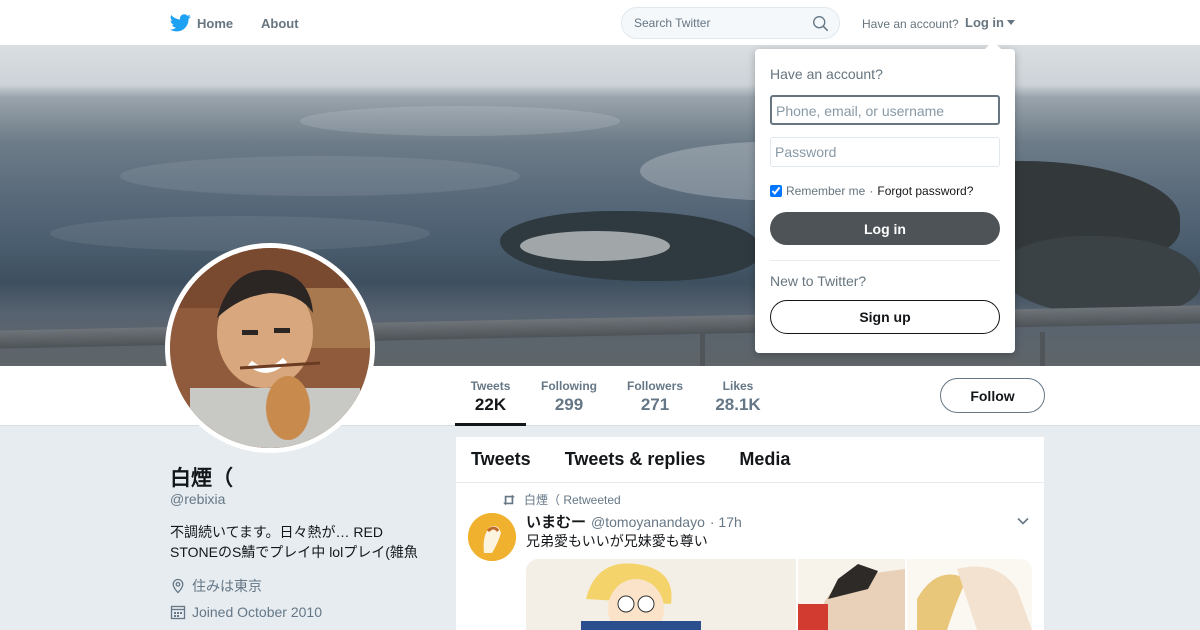 This screenshot has width=1200, height=630. What do you see at coordinates (509, 499) in the screenshot?
I see `retweet-icon` at bounding box center [509, 499].